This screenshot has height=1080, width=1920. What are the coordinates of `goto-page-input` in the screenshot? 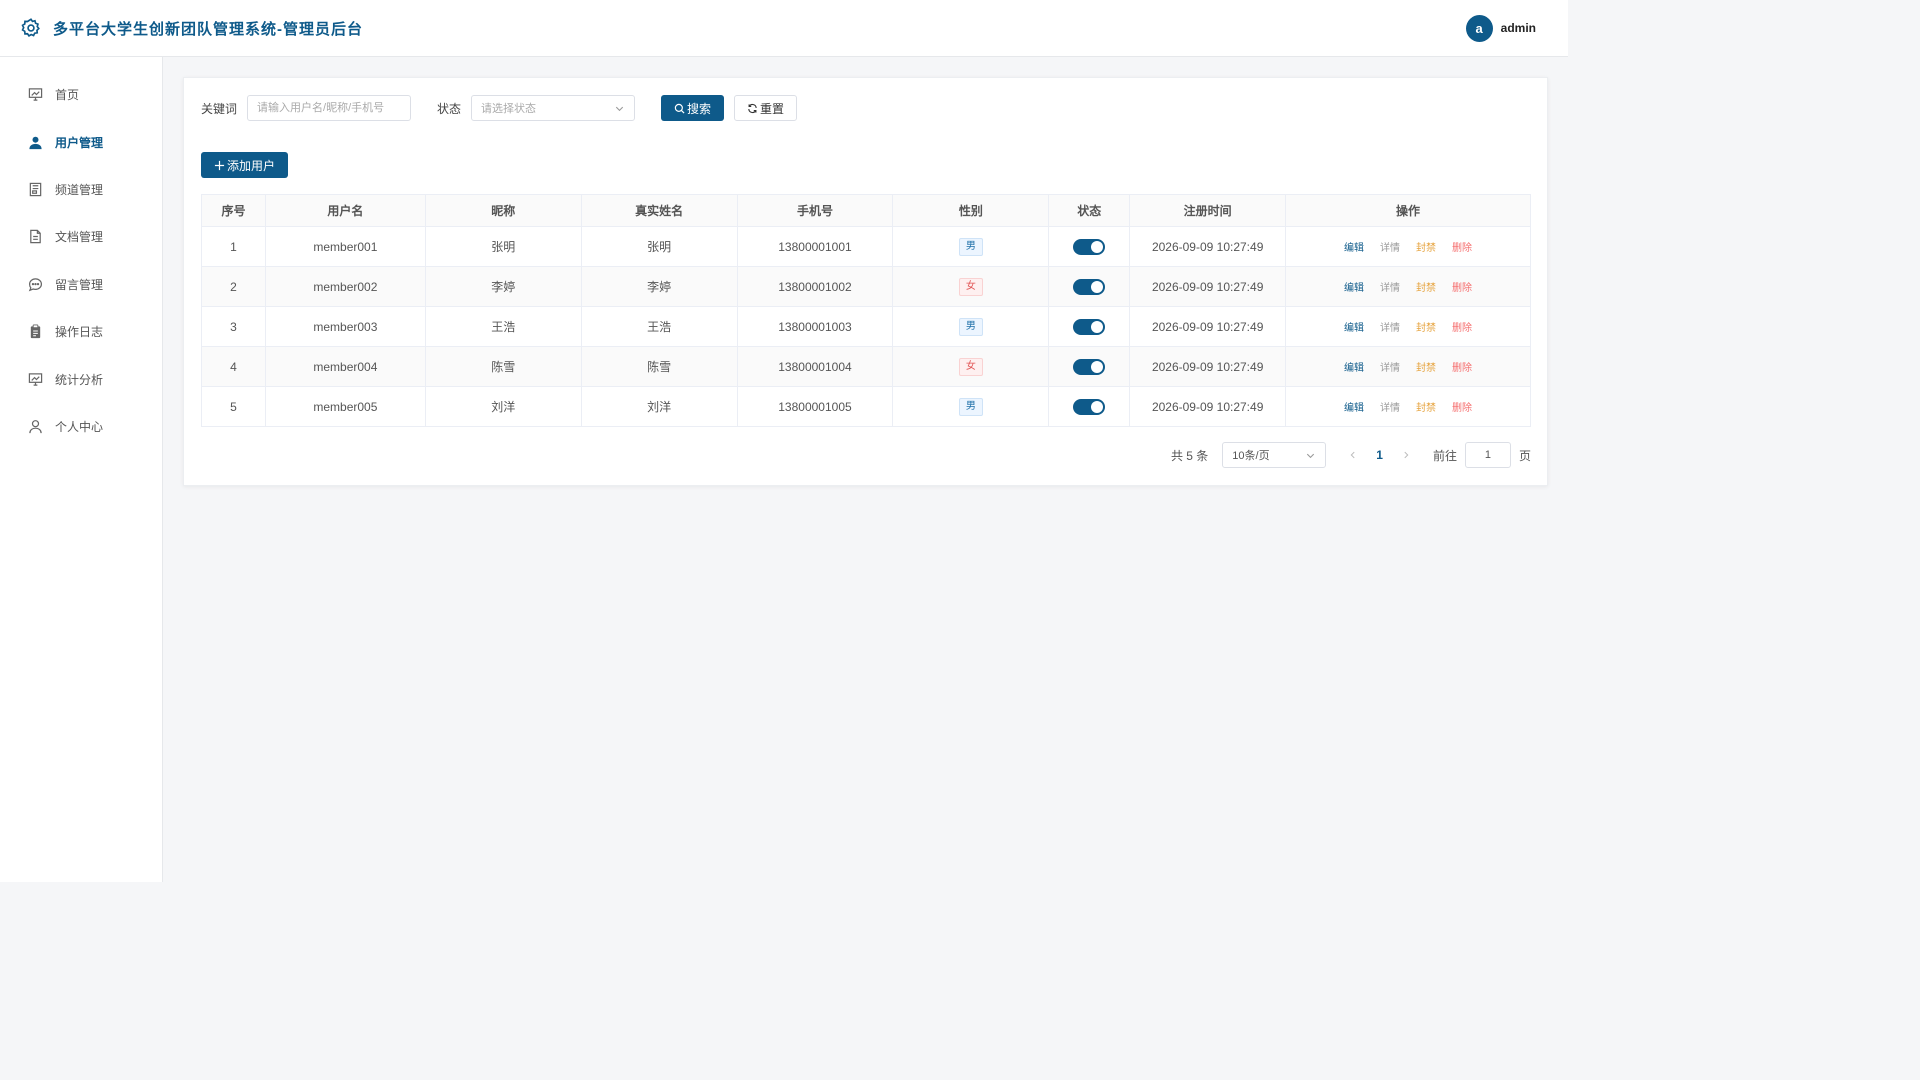 It's located at (1487, 455).